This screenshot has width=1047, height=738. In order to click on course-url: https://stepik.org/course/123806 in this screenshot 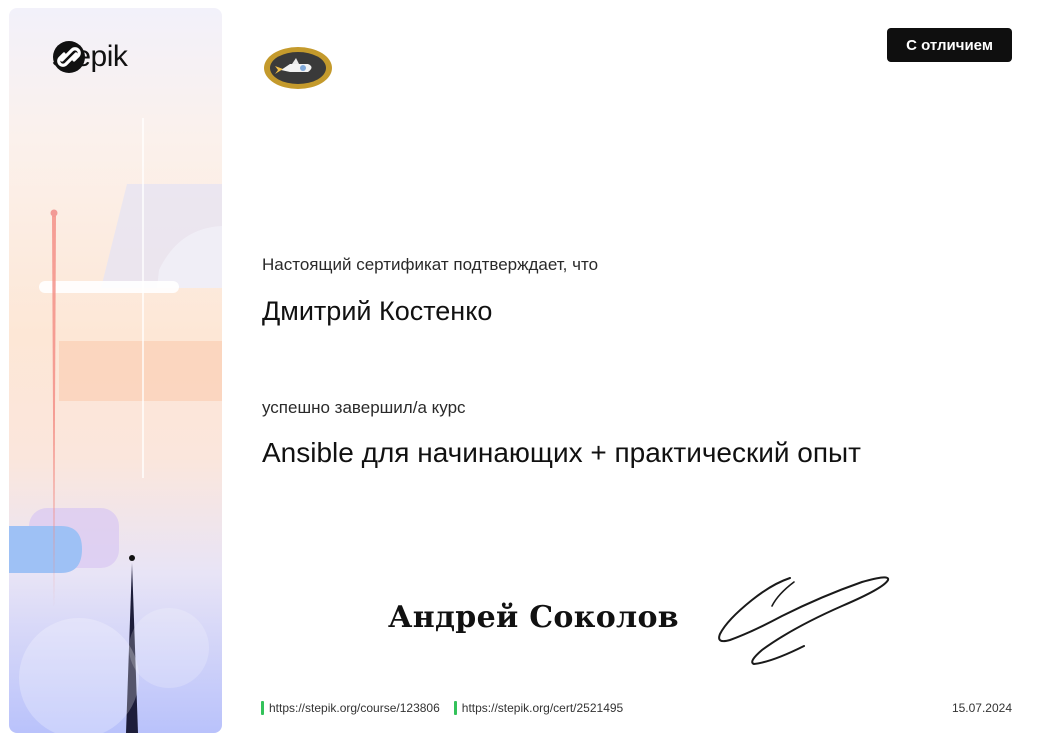, I will do `click(354, 708)`.